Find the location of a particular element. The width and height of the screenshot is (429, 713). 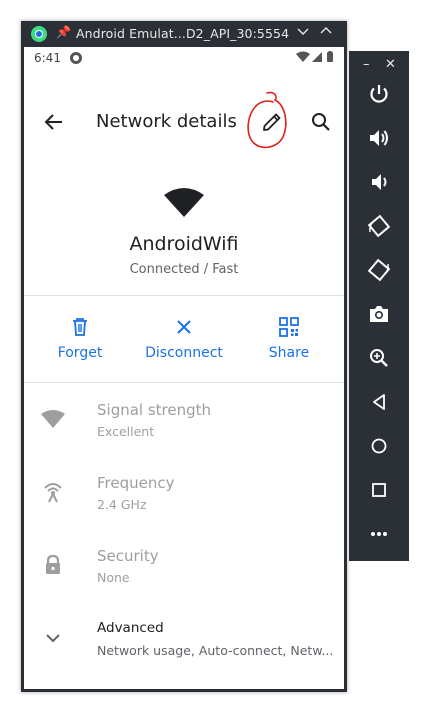

network-status: Connected / Fast is located at coordinates (184, 269).